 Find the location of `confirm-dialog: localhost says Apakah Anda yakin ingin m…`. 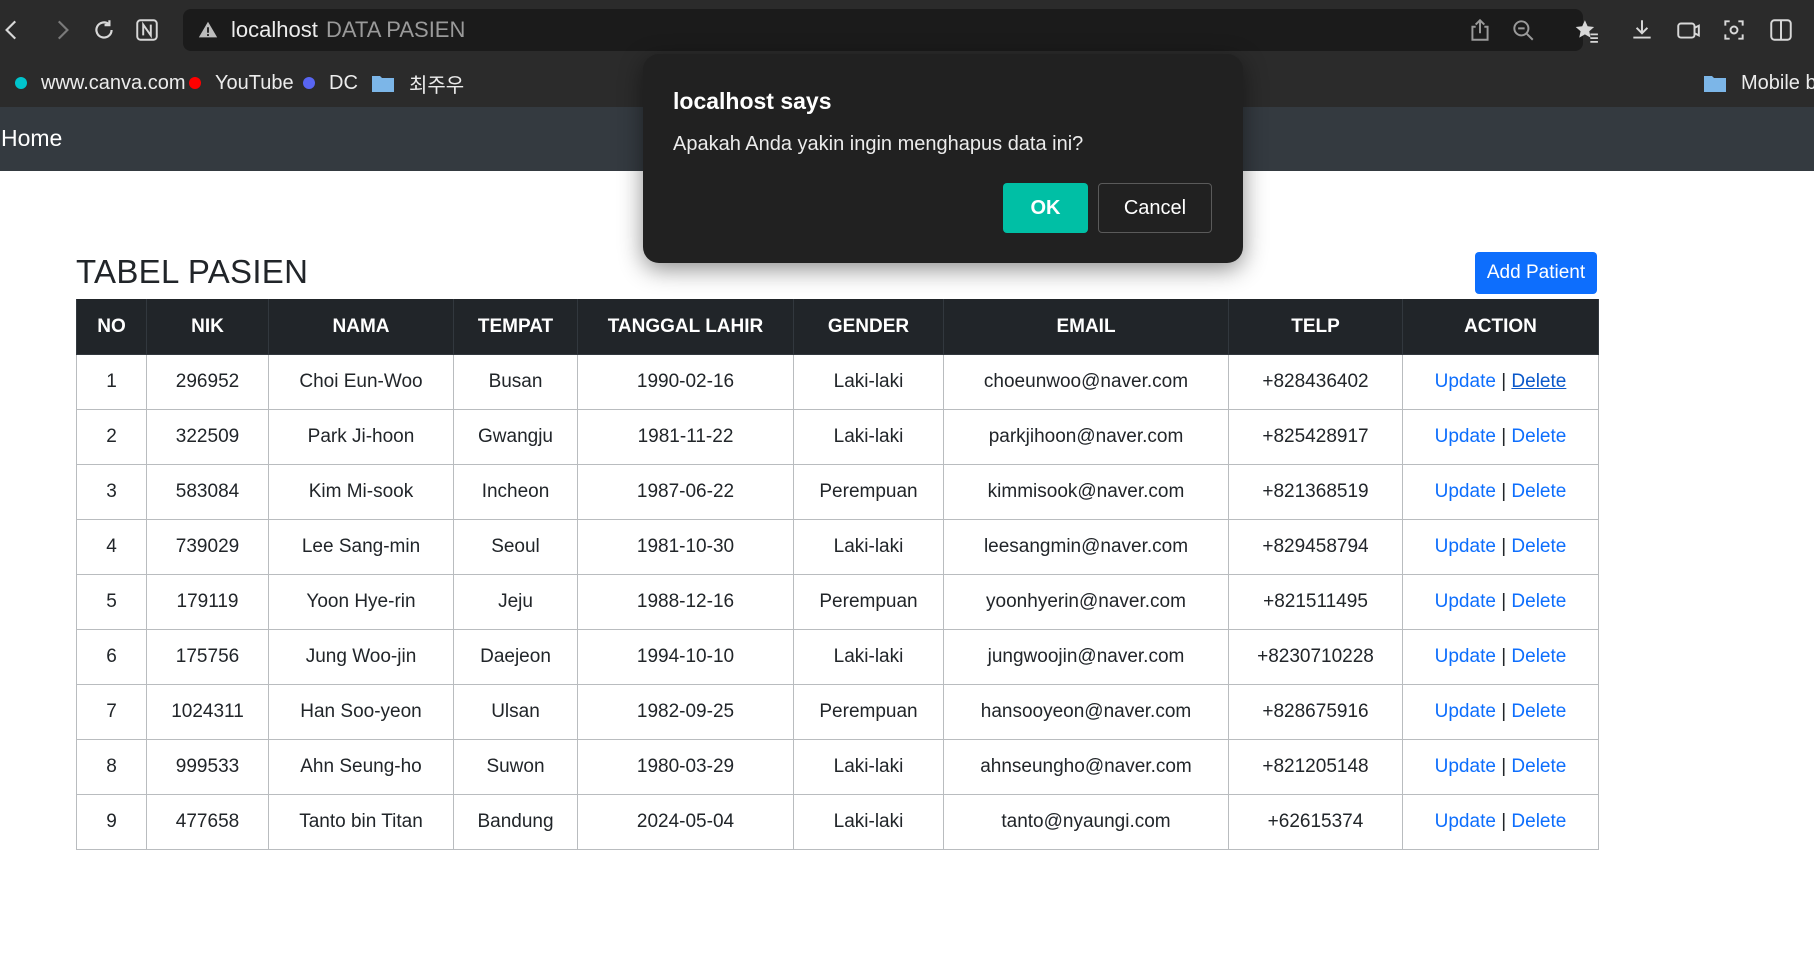

confirm-dialog: localhost says Apakah Anda yakin ingin m… is located at coordinates (943, 158).